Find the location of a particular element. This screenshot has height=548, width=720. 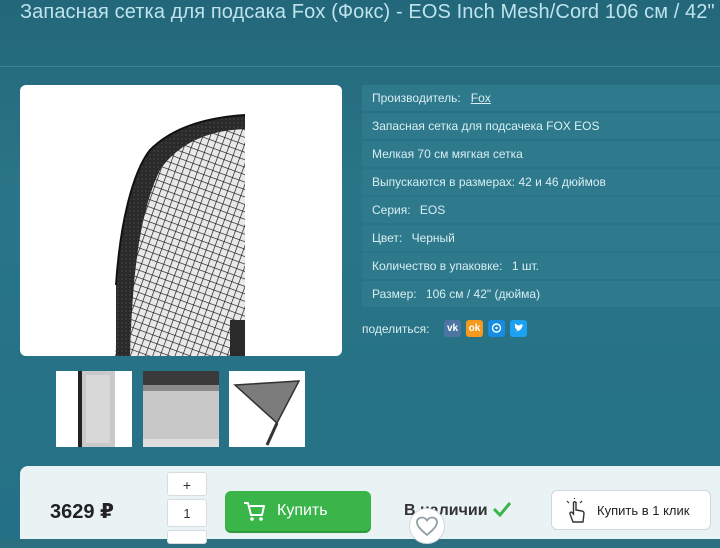

moimir-glyph is located at coordinates (496, 328).